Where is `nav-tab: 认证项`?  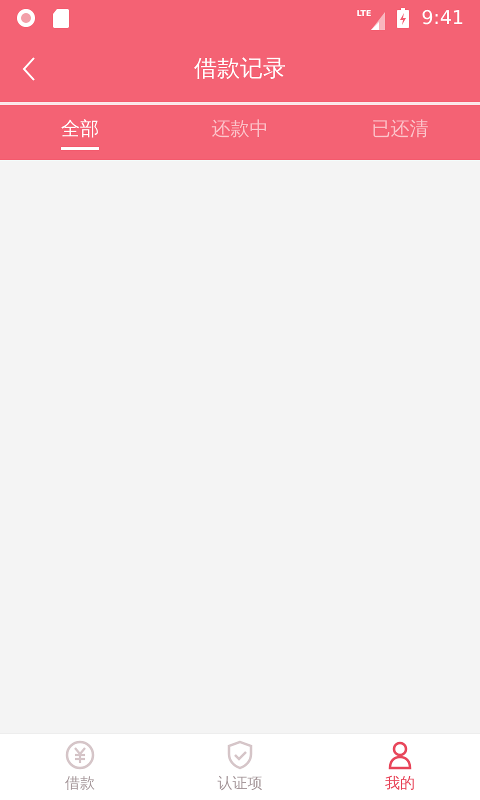
nav-tab: 认证项 is located at coordinates (240, 767).